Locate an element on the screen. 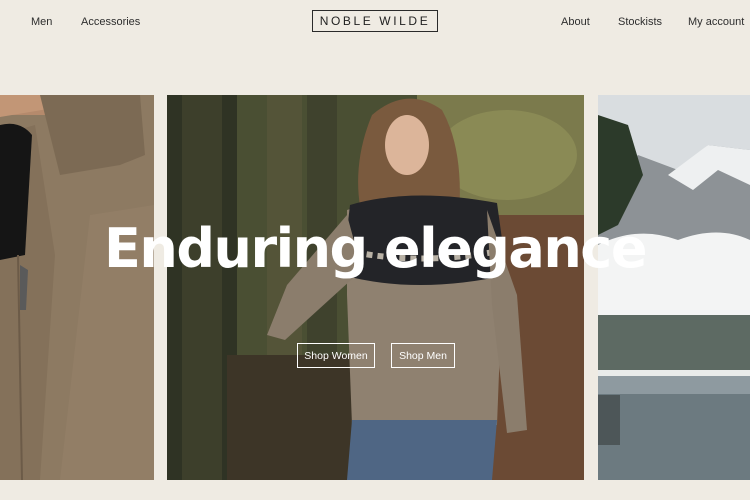 The height and width of the screenshot is (500, 750). shop-women-button: Shop Women is located at coordinates (336, 355).